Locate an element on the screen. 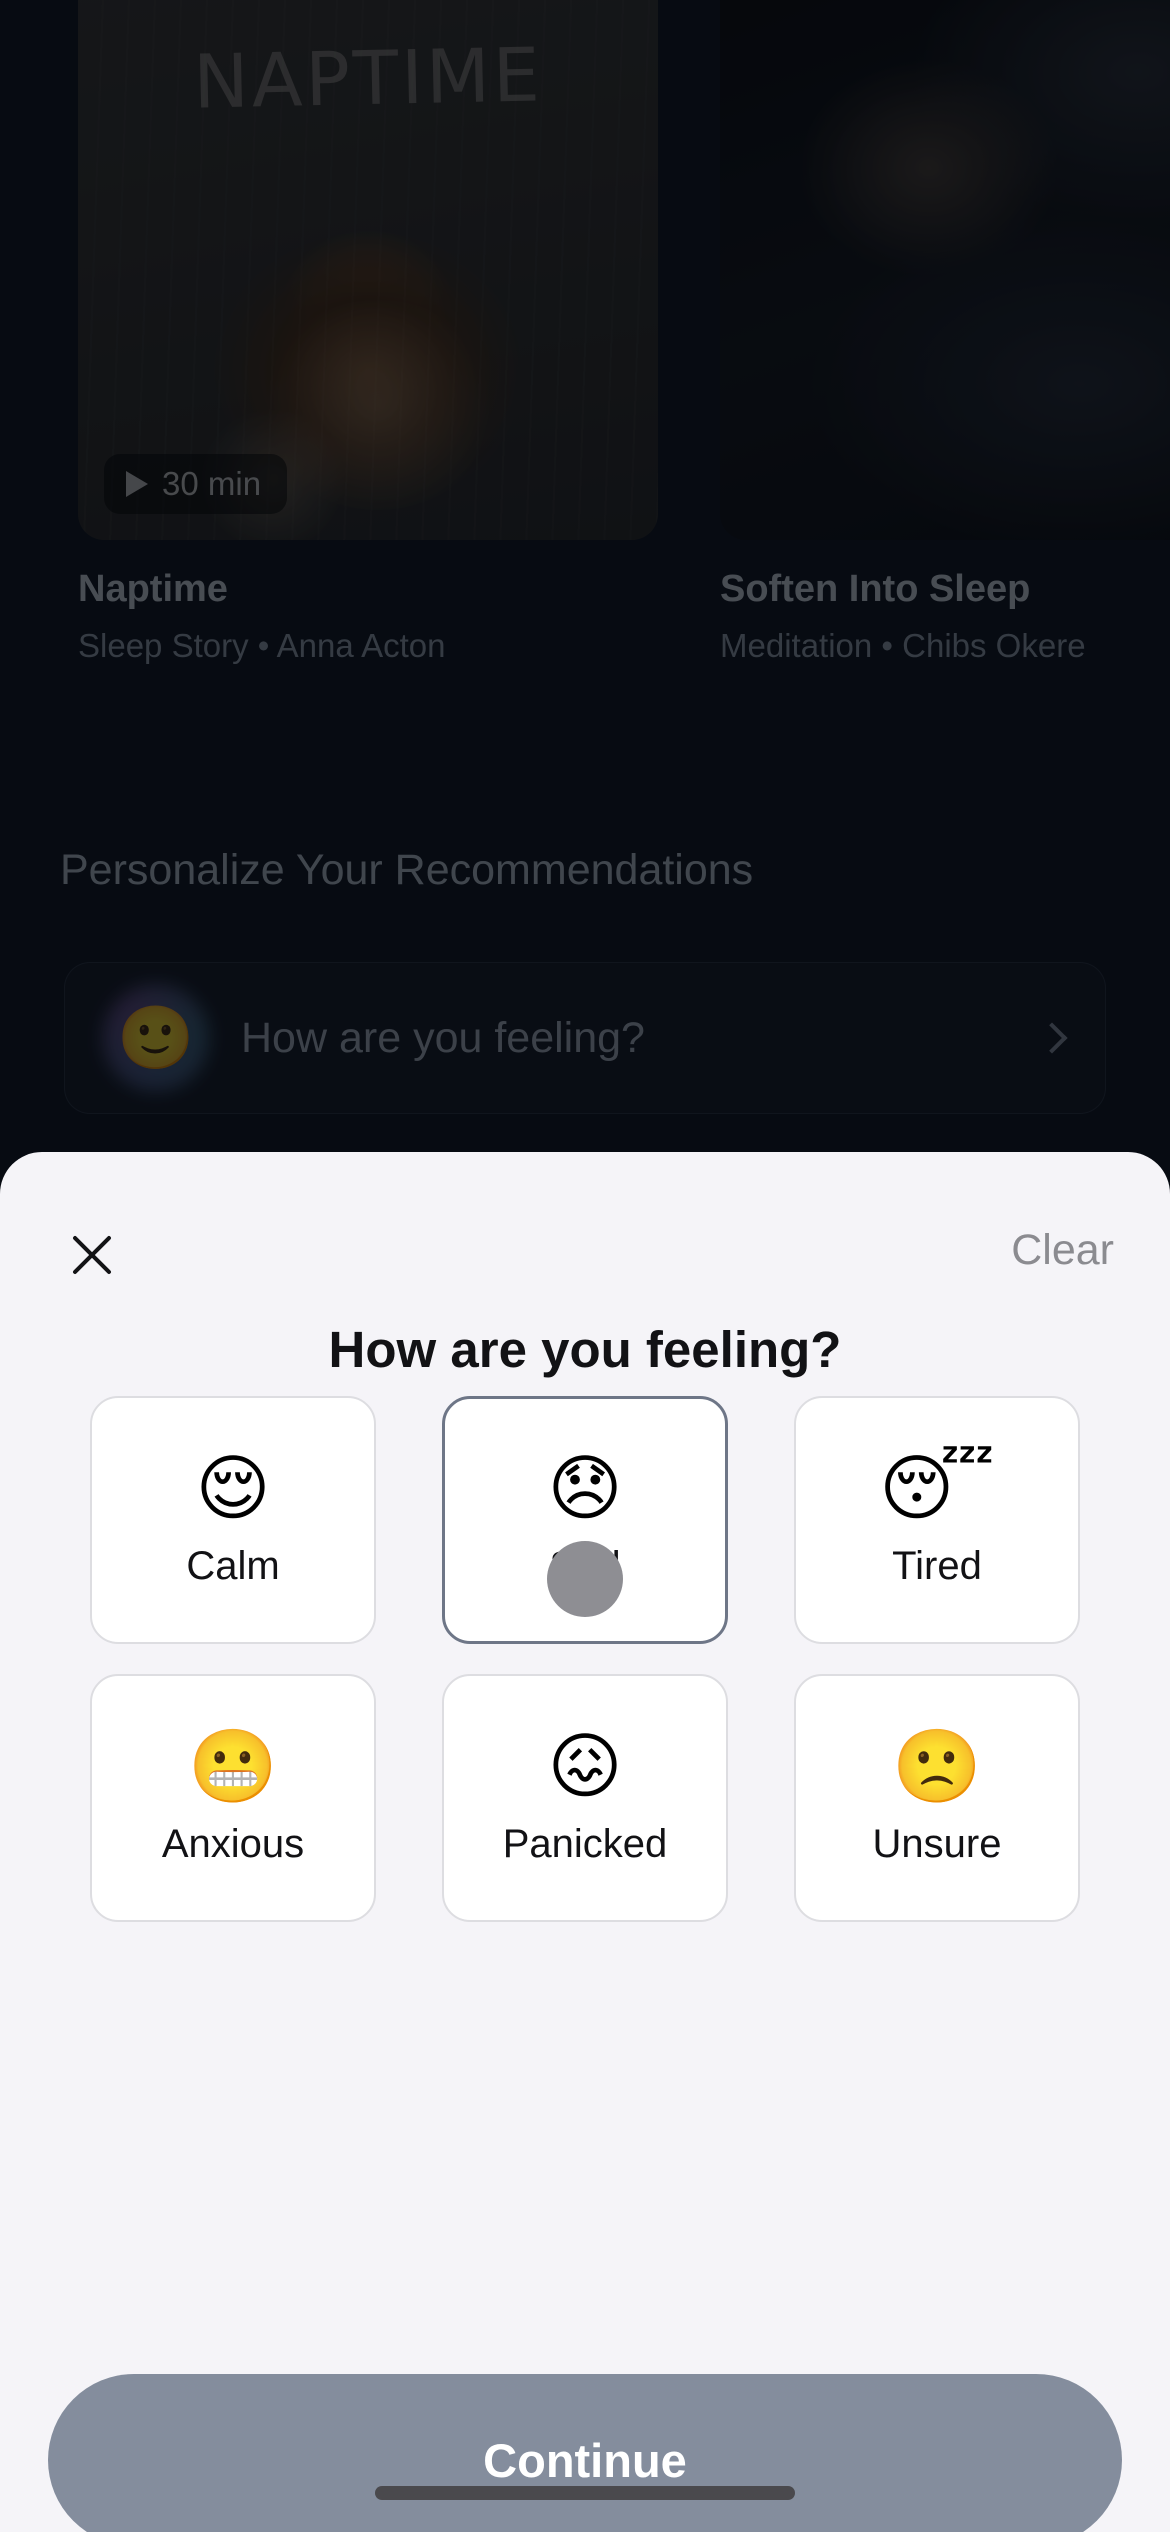 The height and width of the screenshot is (2532, 1170). continue-button: Continue is located at coordinates (585, 2453).